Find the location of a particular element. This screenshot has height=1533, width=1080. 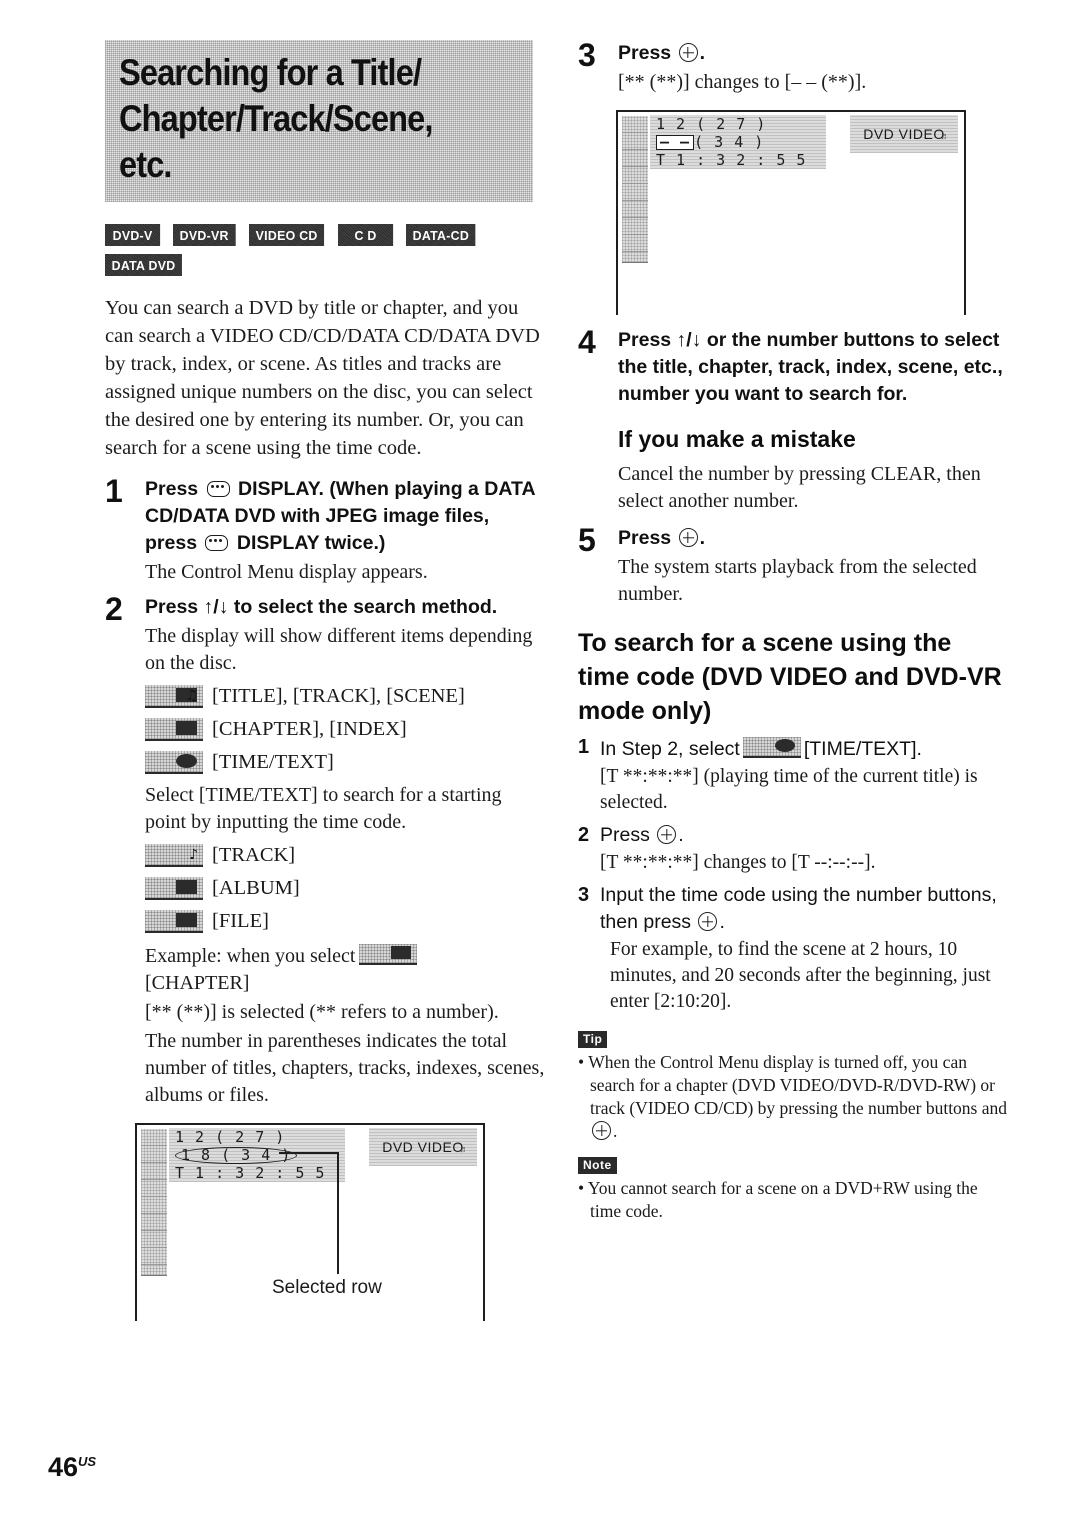

search-method-label-chapter: [CHAPTER], [INDEX] is located at coordinates (309, 729).